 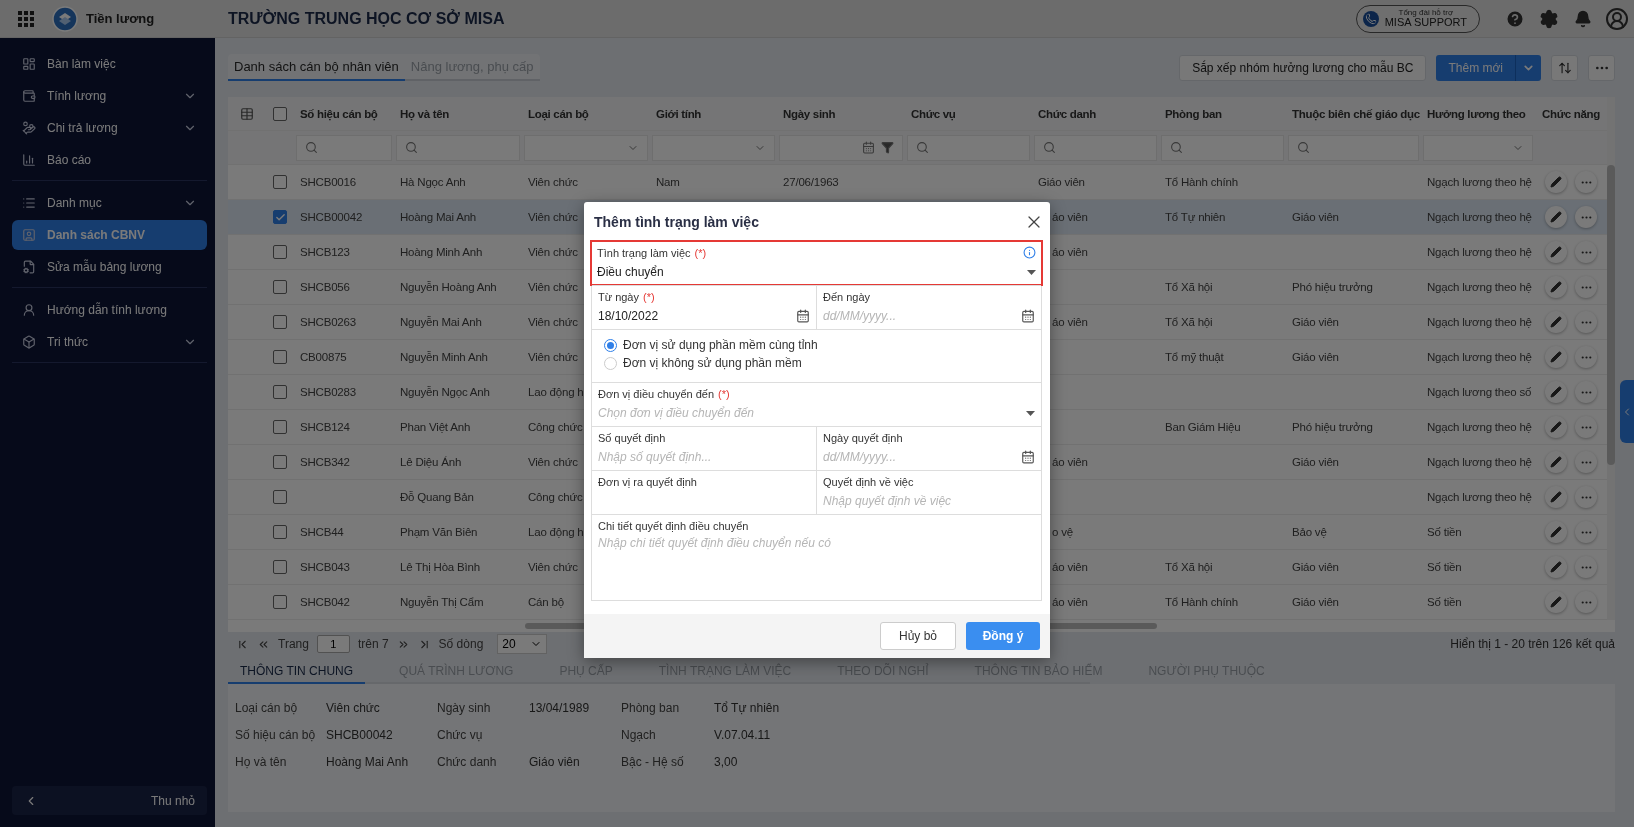 What do you see at coordinates (109, 800) in the screenshot?
I see `collapse-button: Thu nhỏ` at bounding box center [109, 800].